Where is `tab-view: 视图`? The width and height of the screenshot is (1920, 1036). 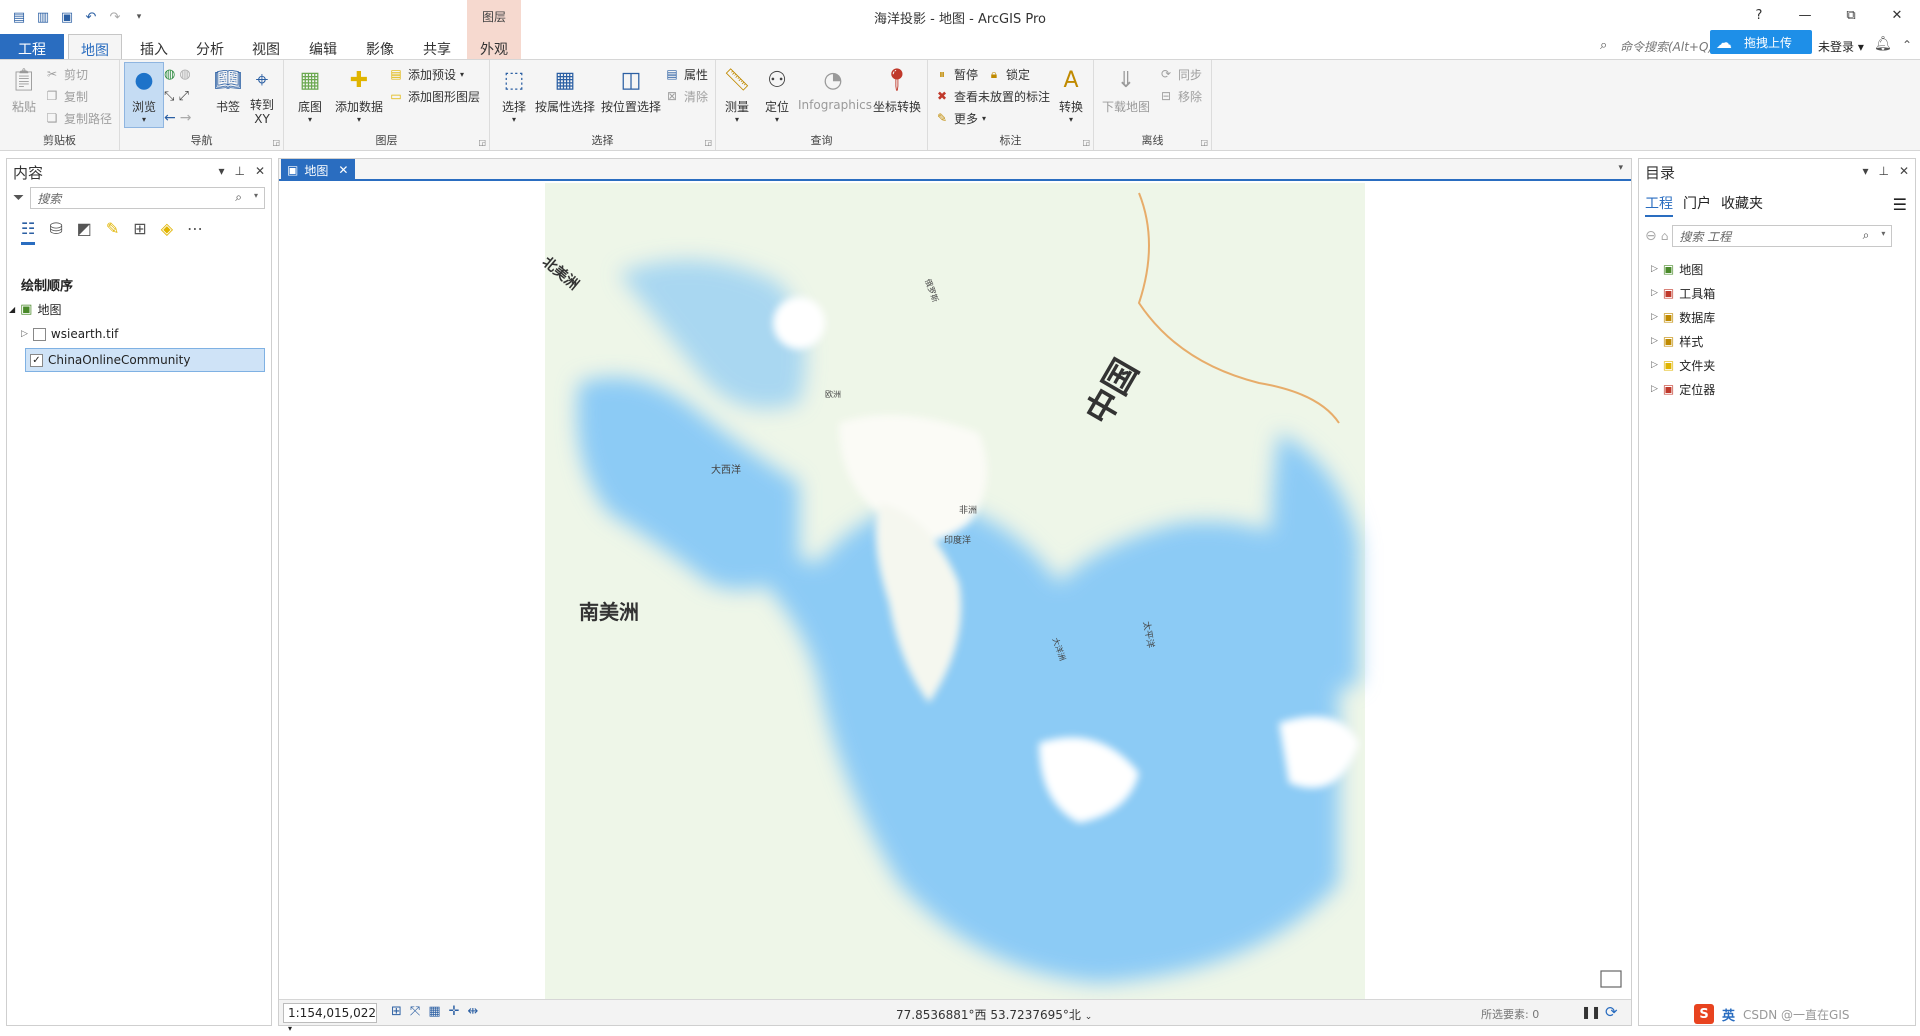 tab-view: 视图 is located at coordinates (266, 46).